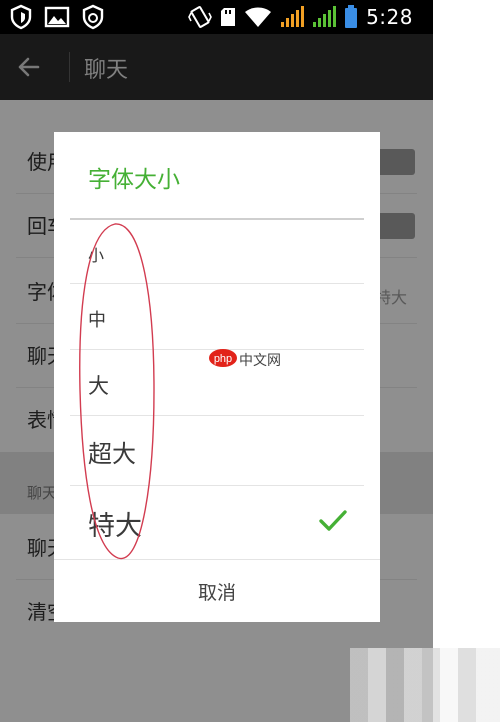  Describe the element at coordinates (97, 320) in the screenshot. I see `font-option-label: 中` at that location.